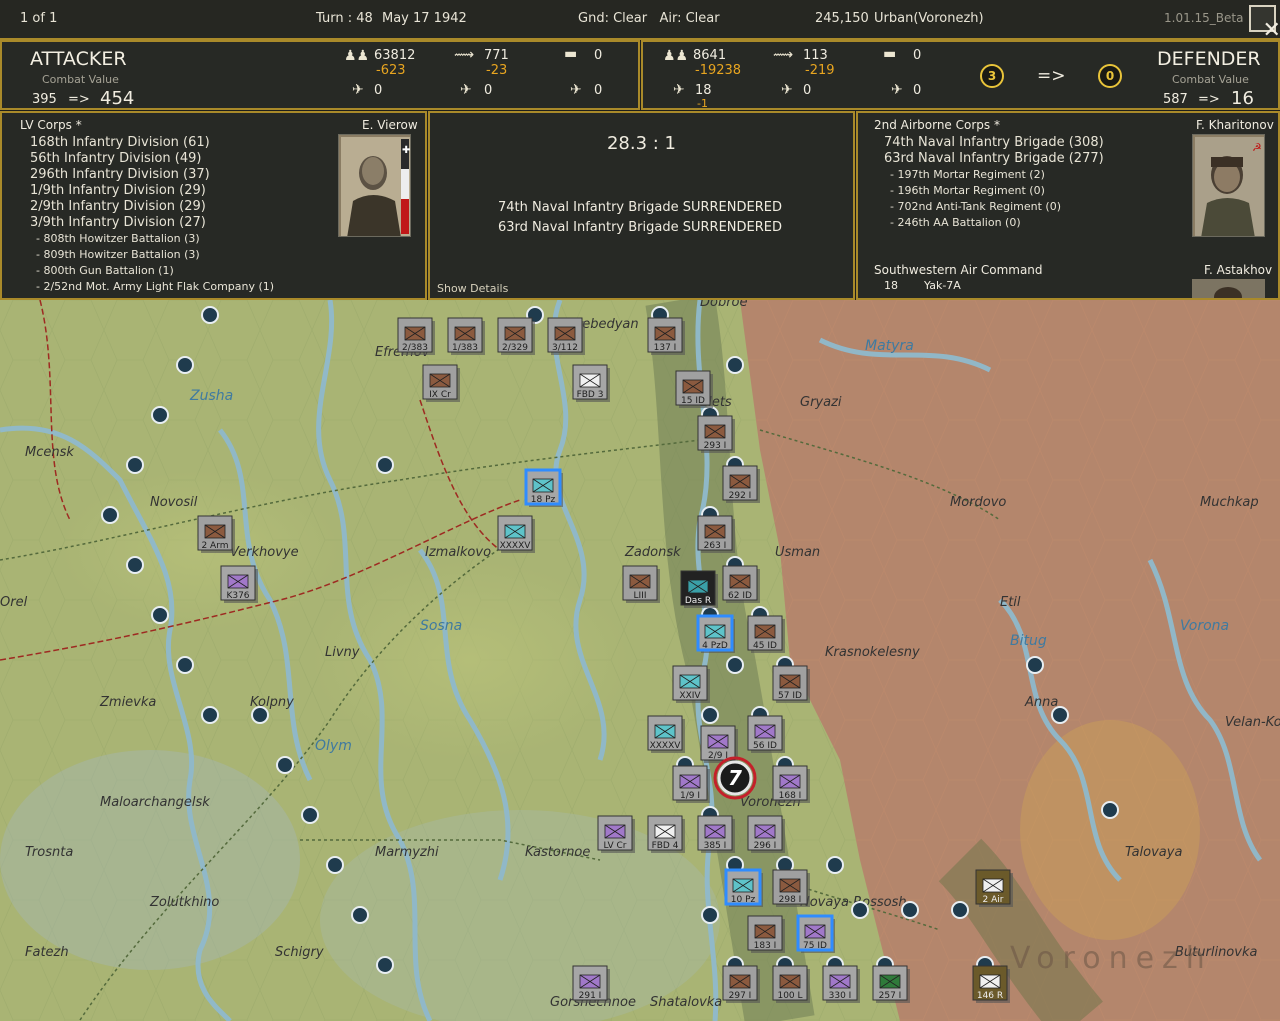  I want to click on transport-icon: ✈, so click(576, 90).